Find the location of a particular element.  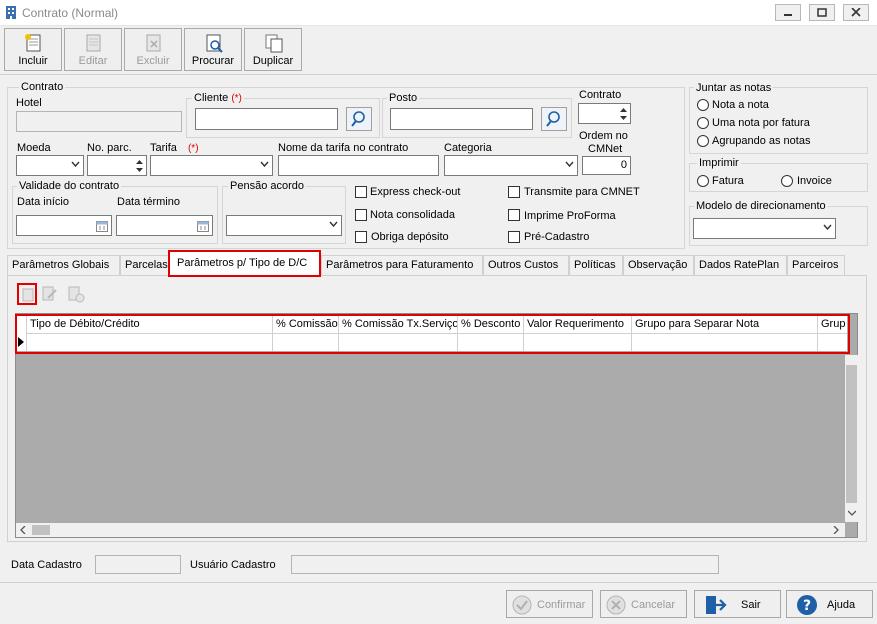

moeda-label: Moeda is located at coordinates (34, 148).